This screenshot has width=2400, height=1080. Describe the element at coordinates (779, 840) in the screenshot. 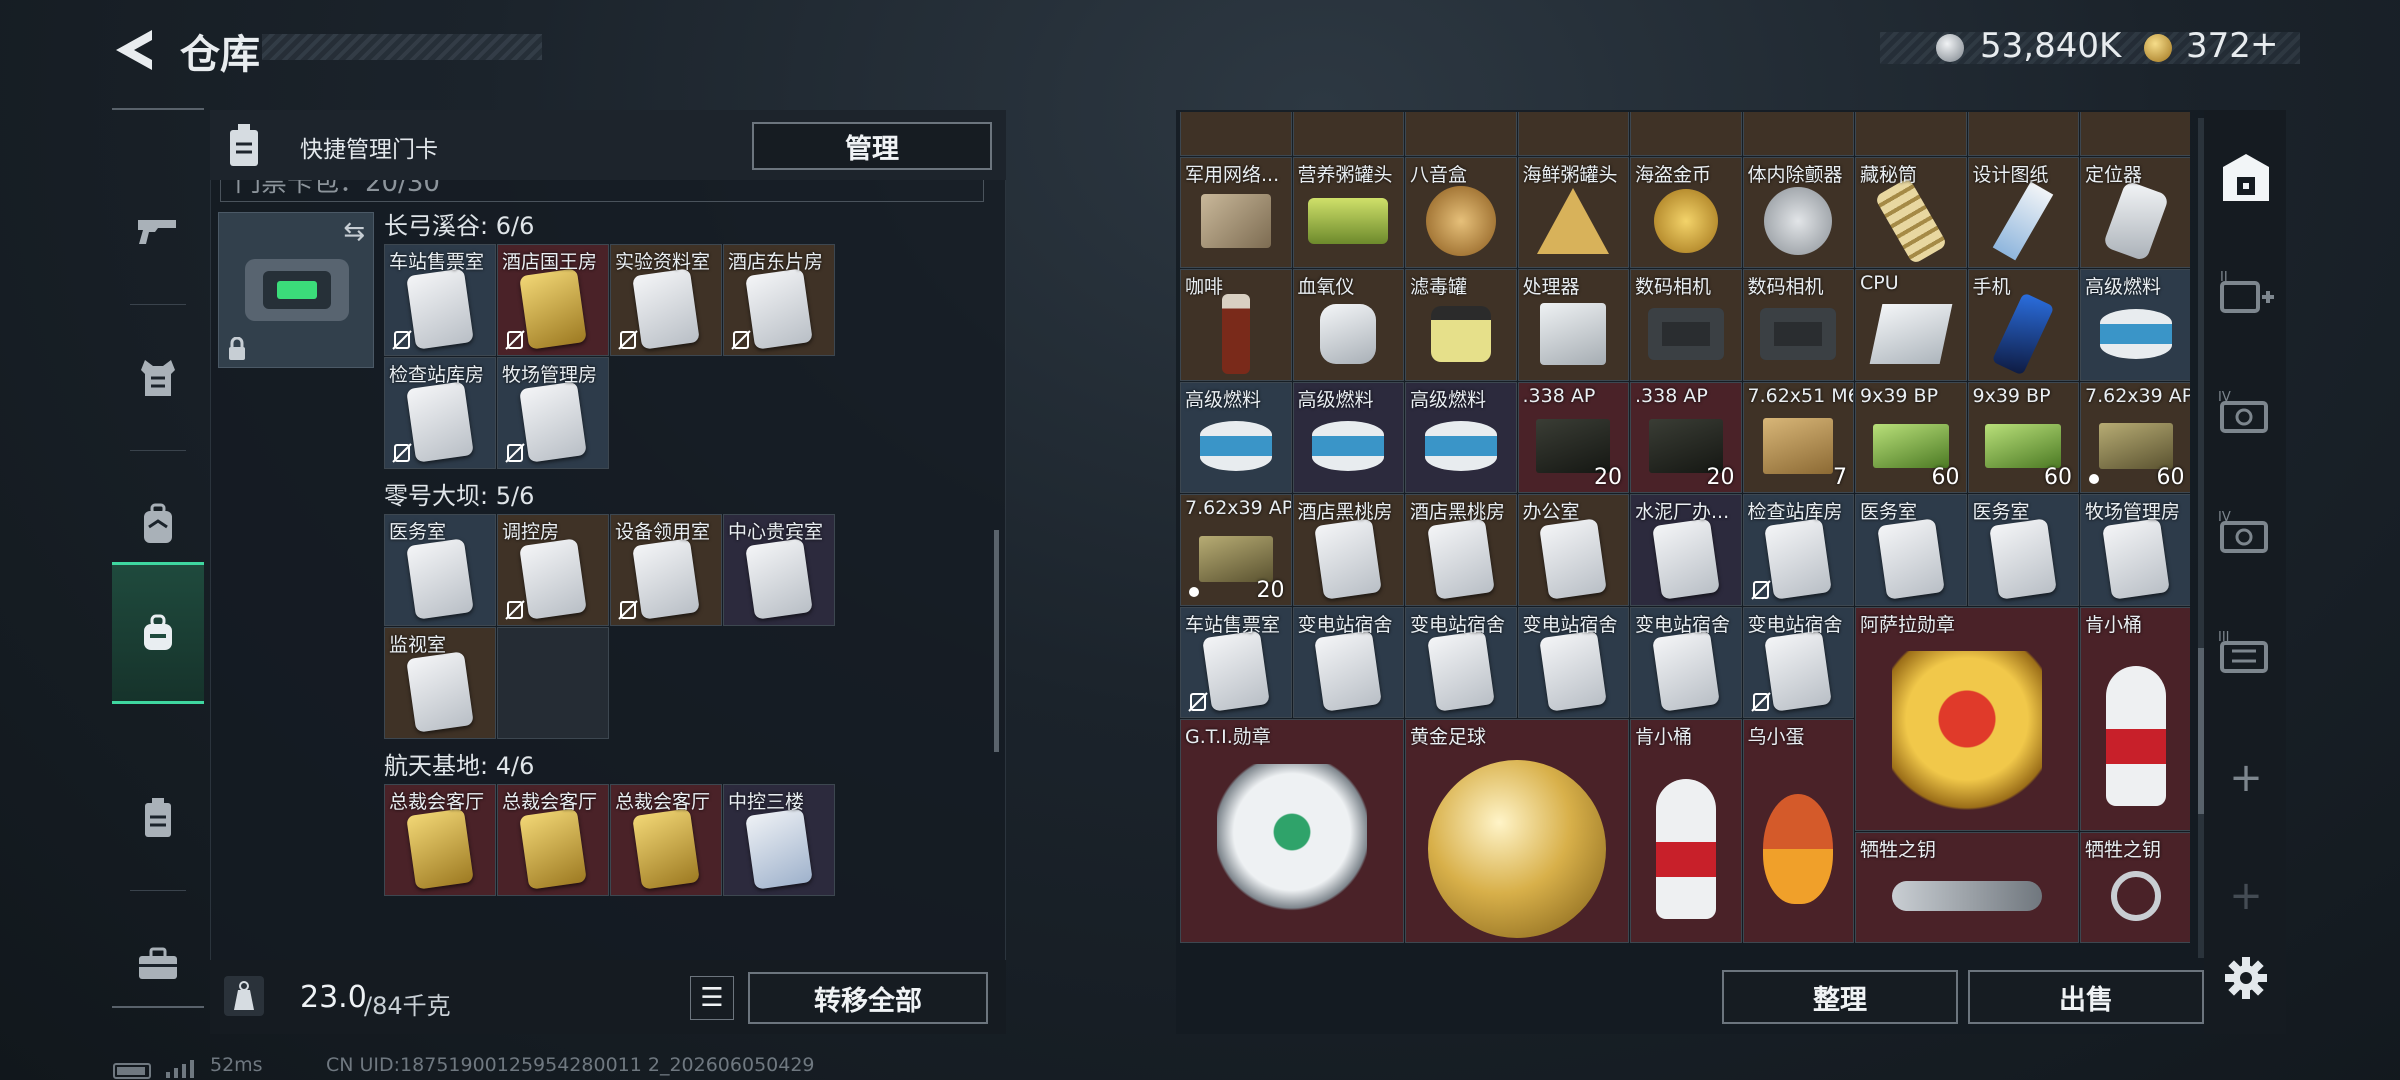

I see `keycard-slot: 中控三楼` at that location.